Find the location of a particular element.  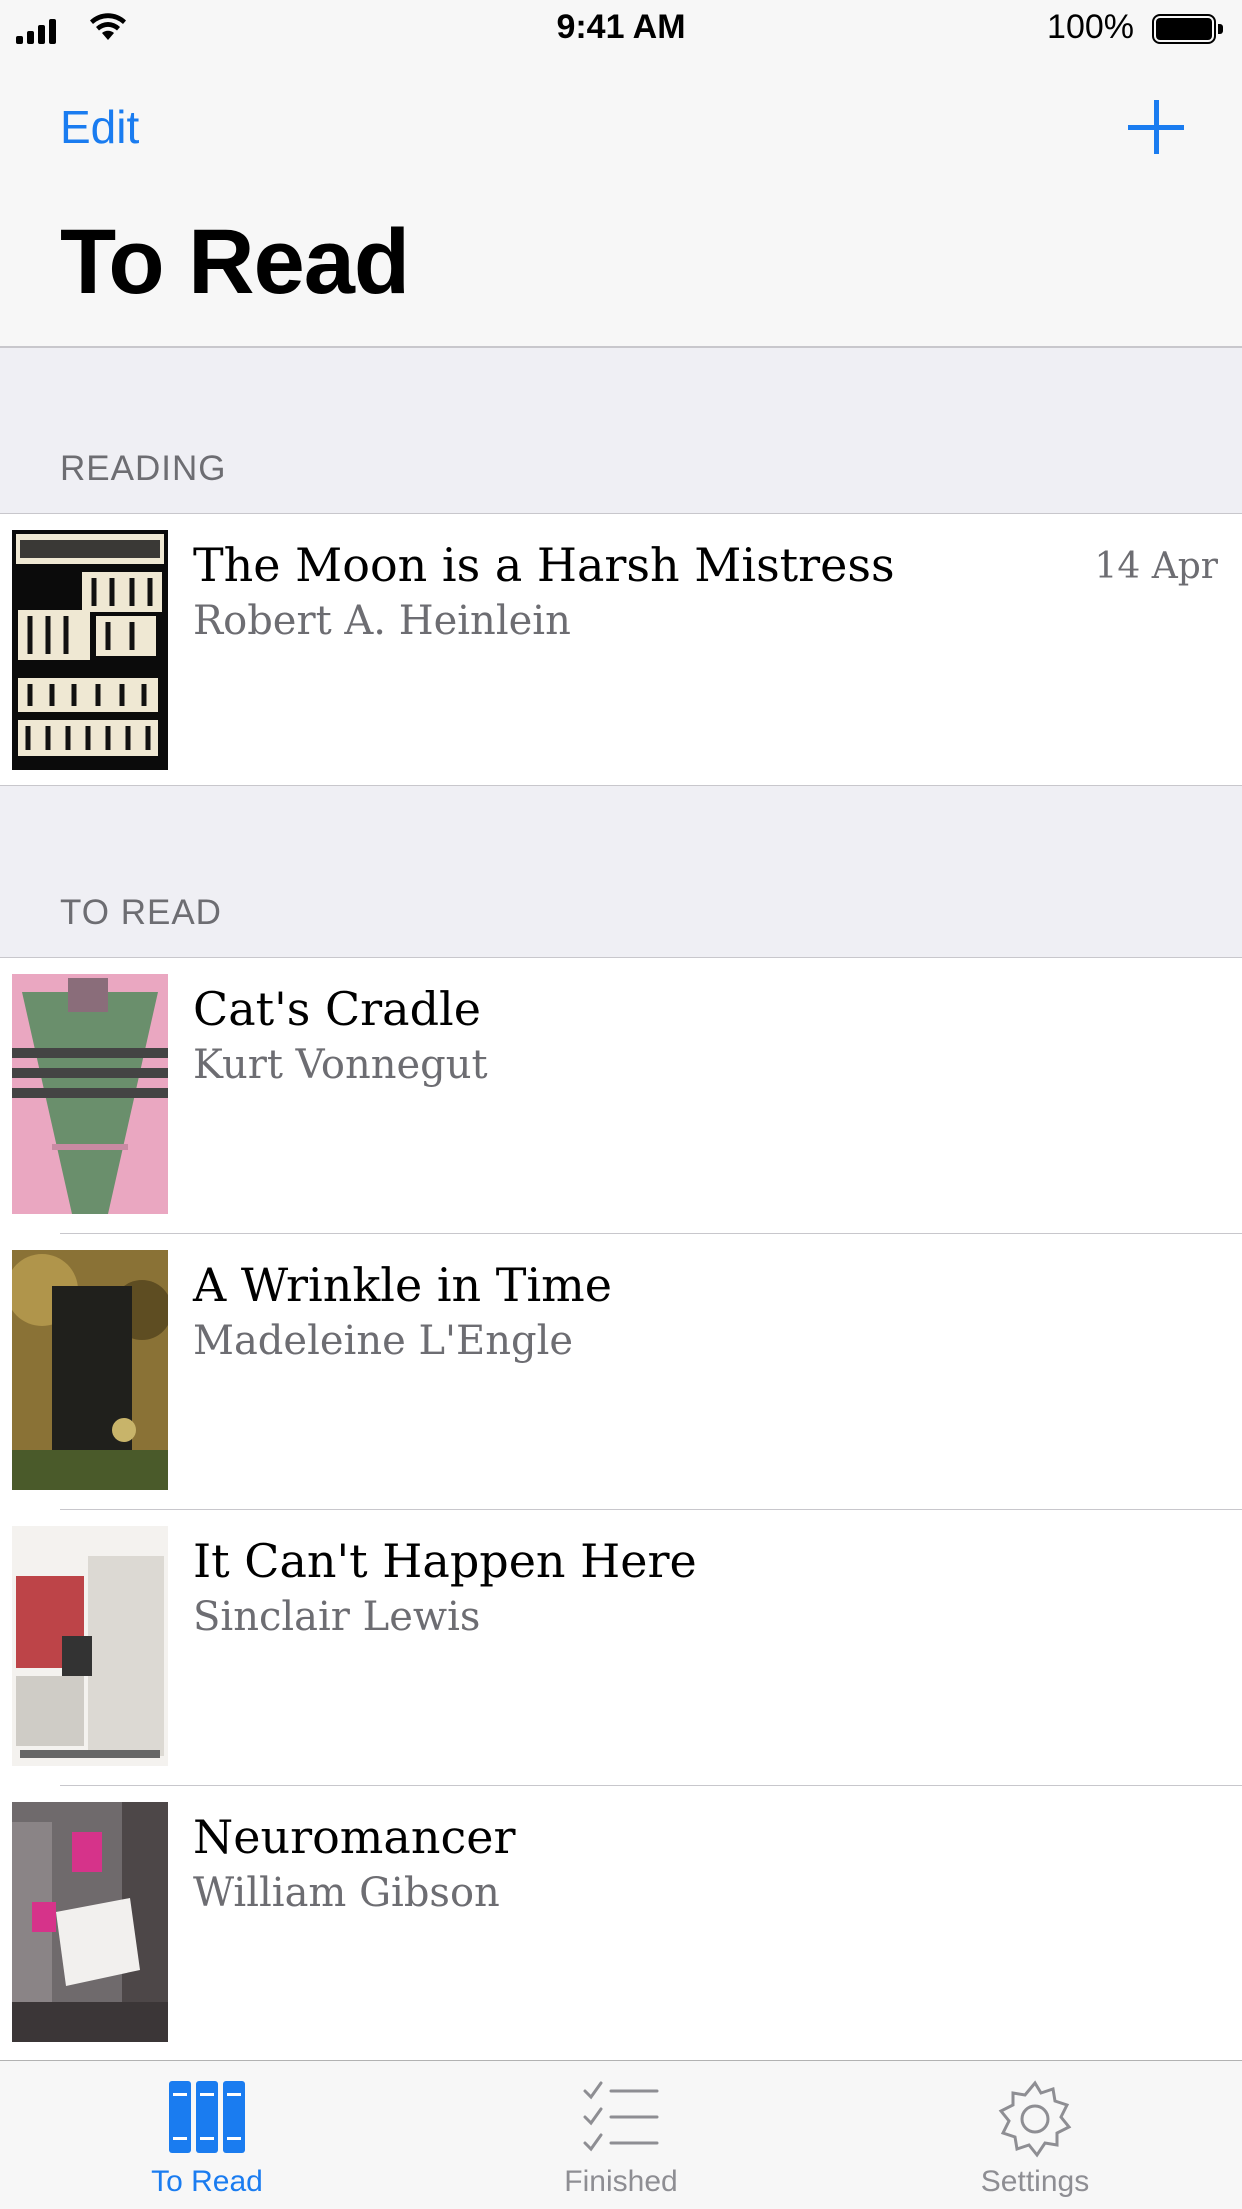

book-title: A Wrinkle in Time is located at coordinates (403, 1285).